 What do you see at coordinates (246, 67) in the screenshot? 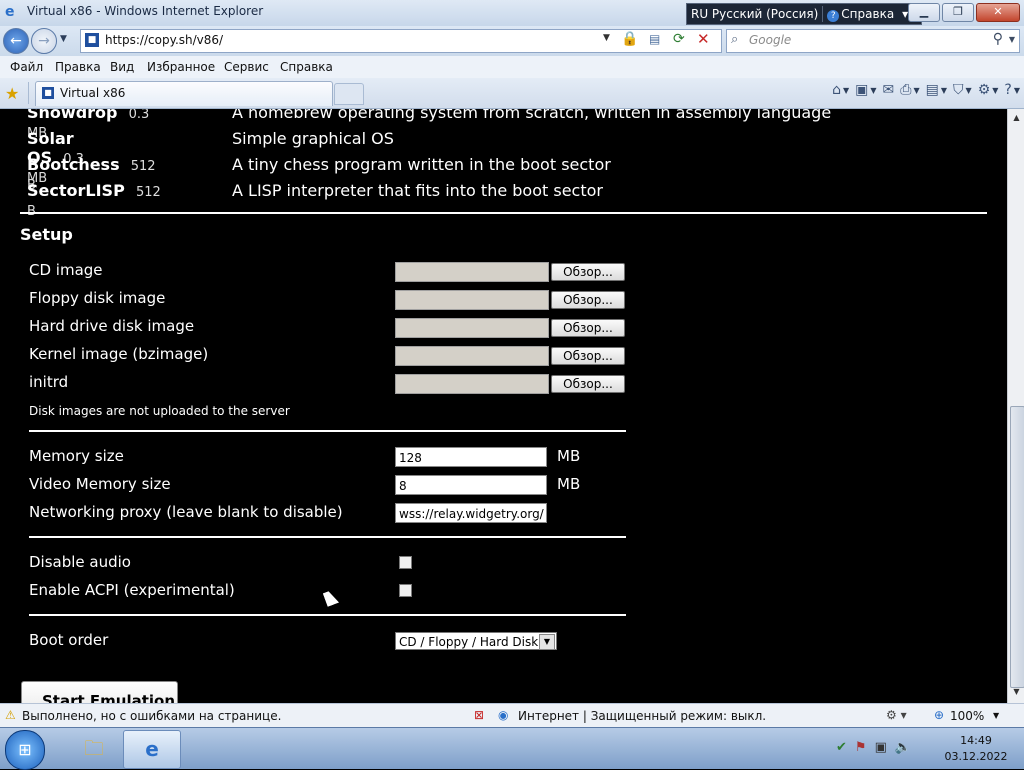
I see `menu-tools: Сервис` at bounding box center [246, 67].